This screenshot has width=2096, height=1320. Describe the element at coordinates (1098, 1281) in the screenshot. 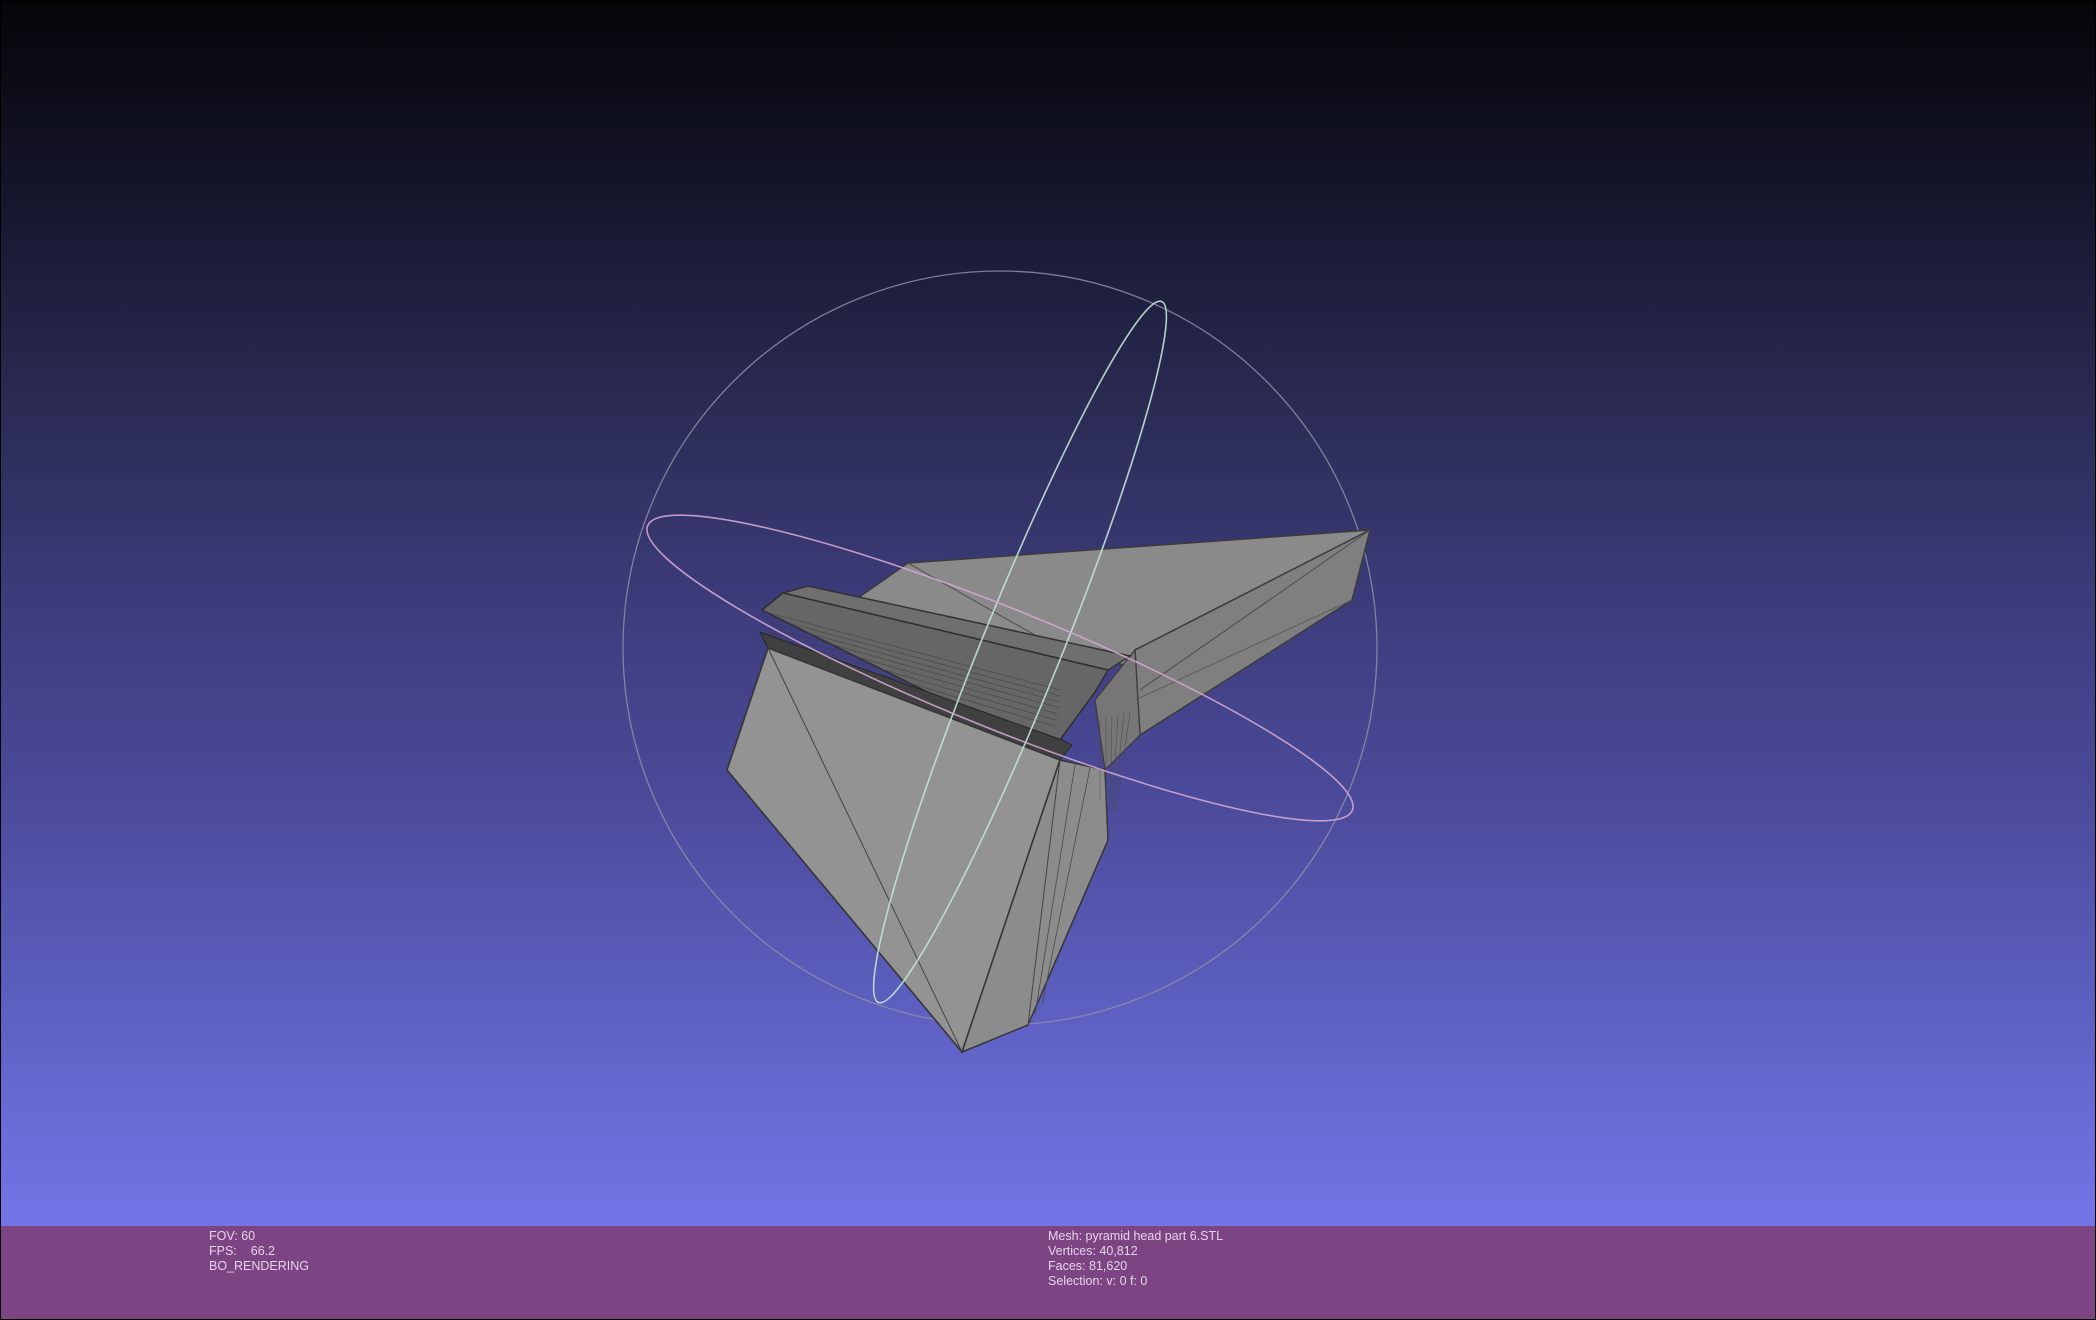

I see `selection-readout: Selection: v: 0 f: 0` at that location.